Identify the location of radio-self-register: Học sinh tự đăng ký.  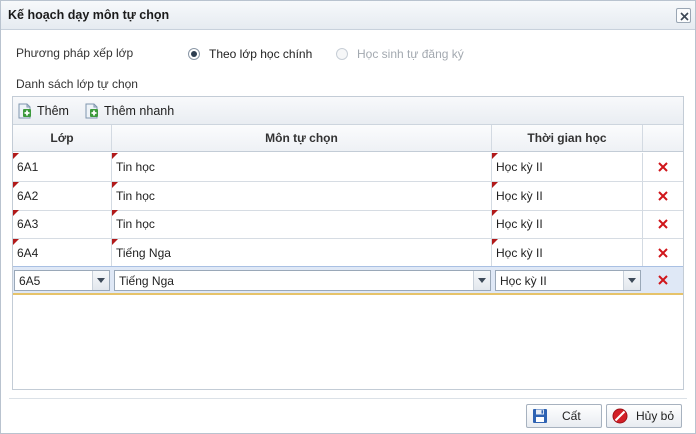
(400, 54).